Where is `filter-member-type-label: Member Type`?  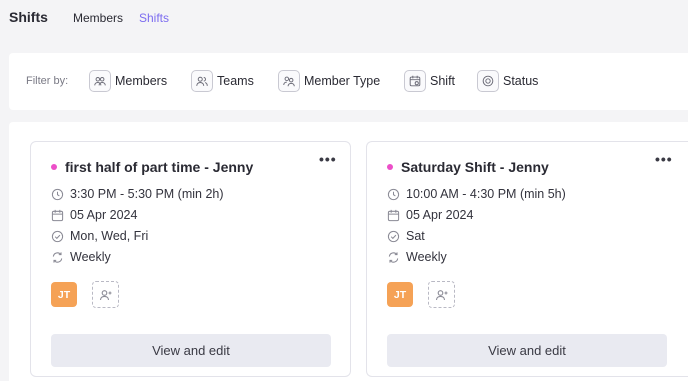 filter-member-type-label: Member Type is located at coordinates (342, 81).